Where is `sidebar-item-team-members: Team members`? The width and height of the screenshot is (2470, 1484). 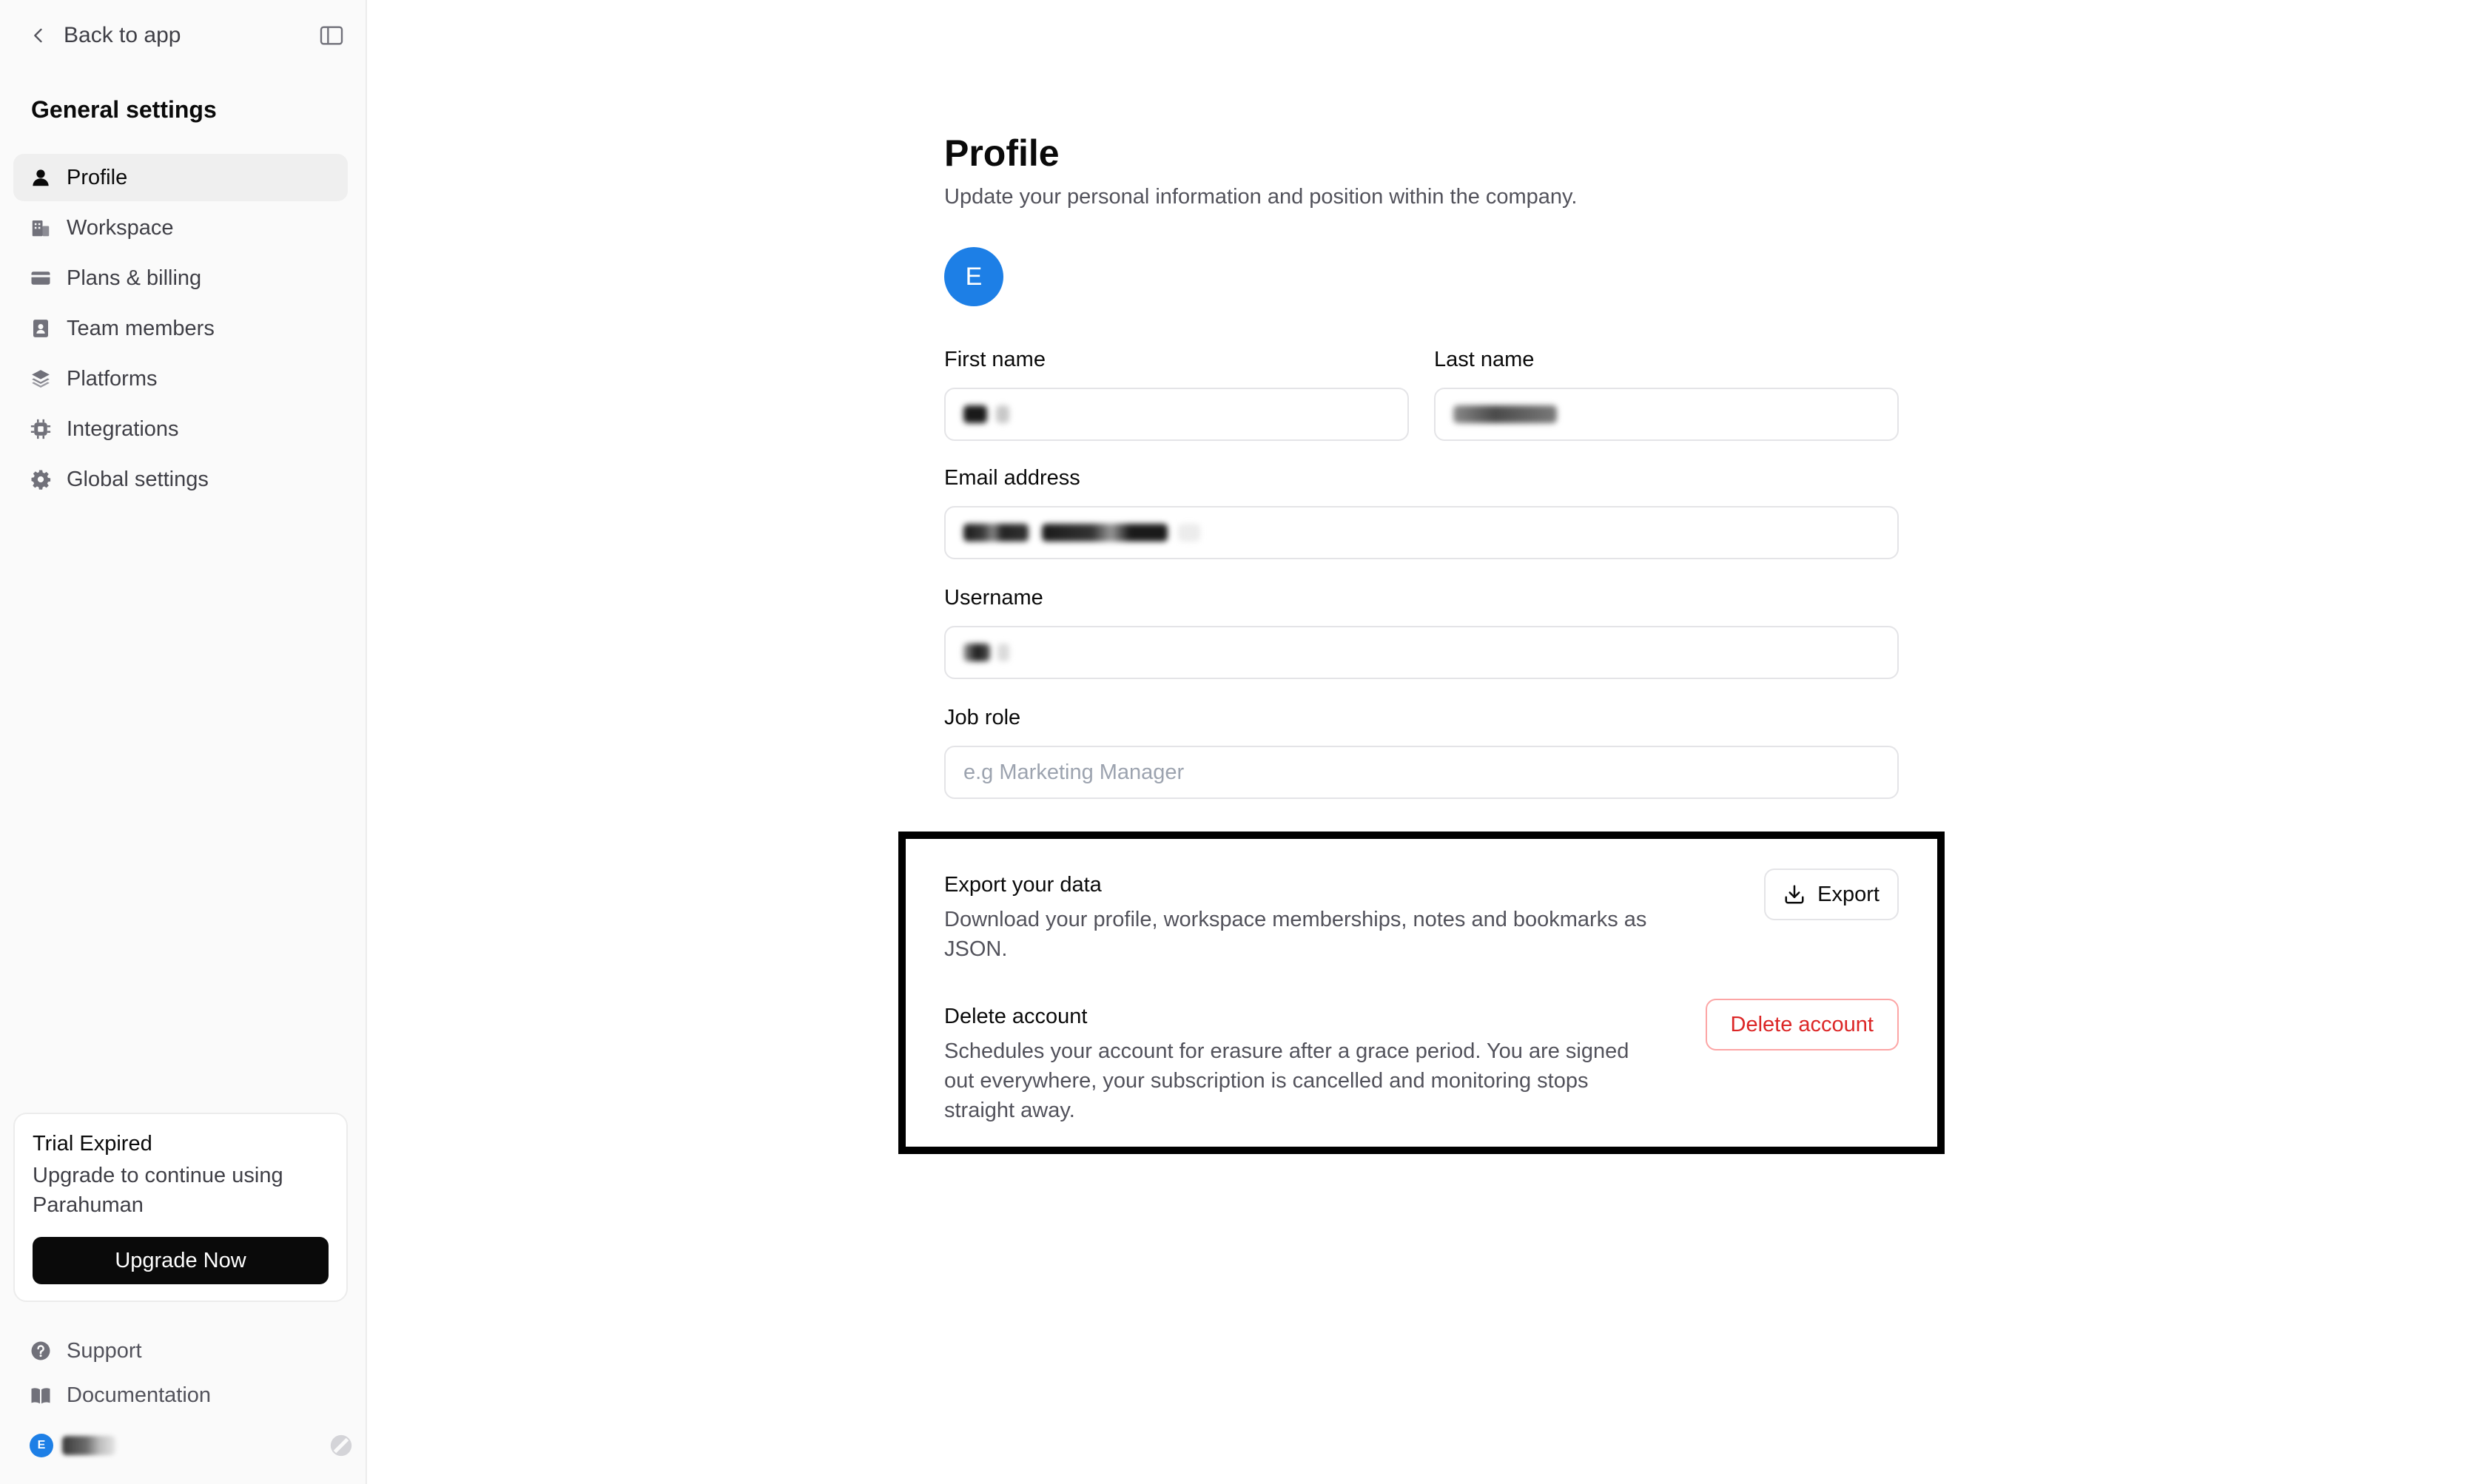
sidebar-item-team-members: Team members is located at coordinates (180, 328).